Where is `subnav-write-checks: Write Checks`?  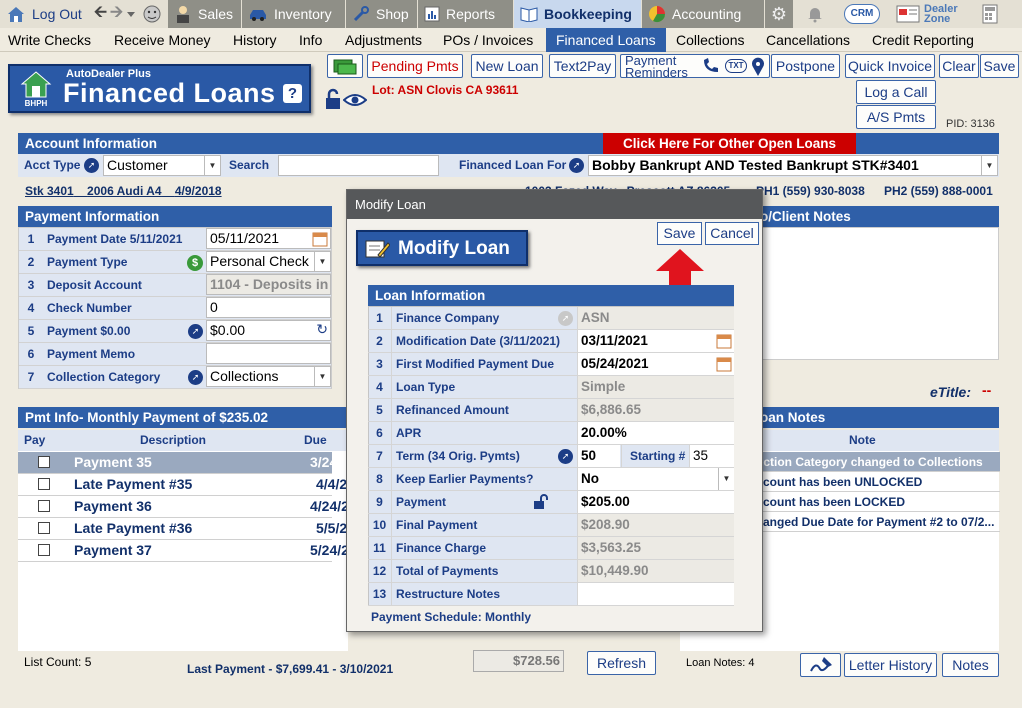
subnav-write-checks: Write Checks is located at coordinates (49, 40).